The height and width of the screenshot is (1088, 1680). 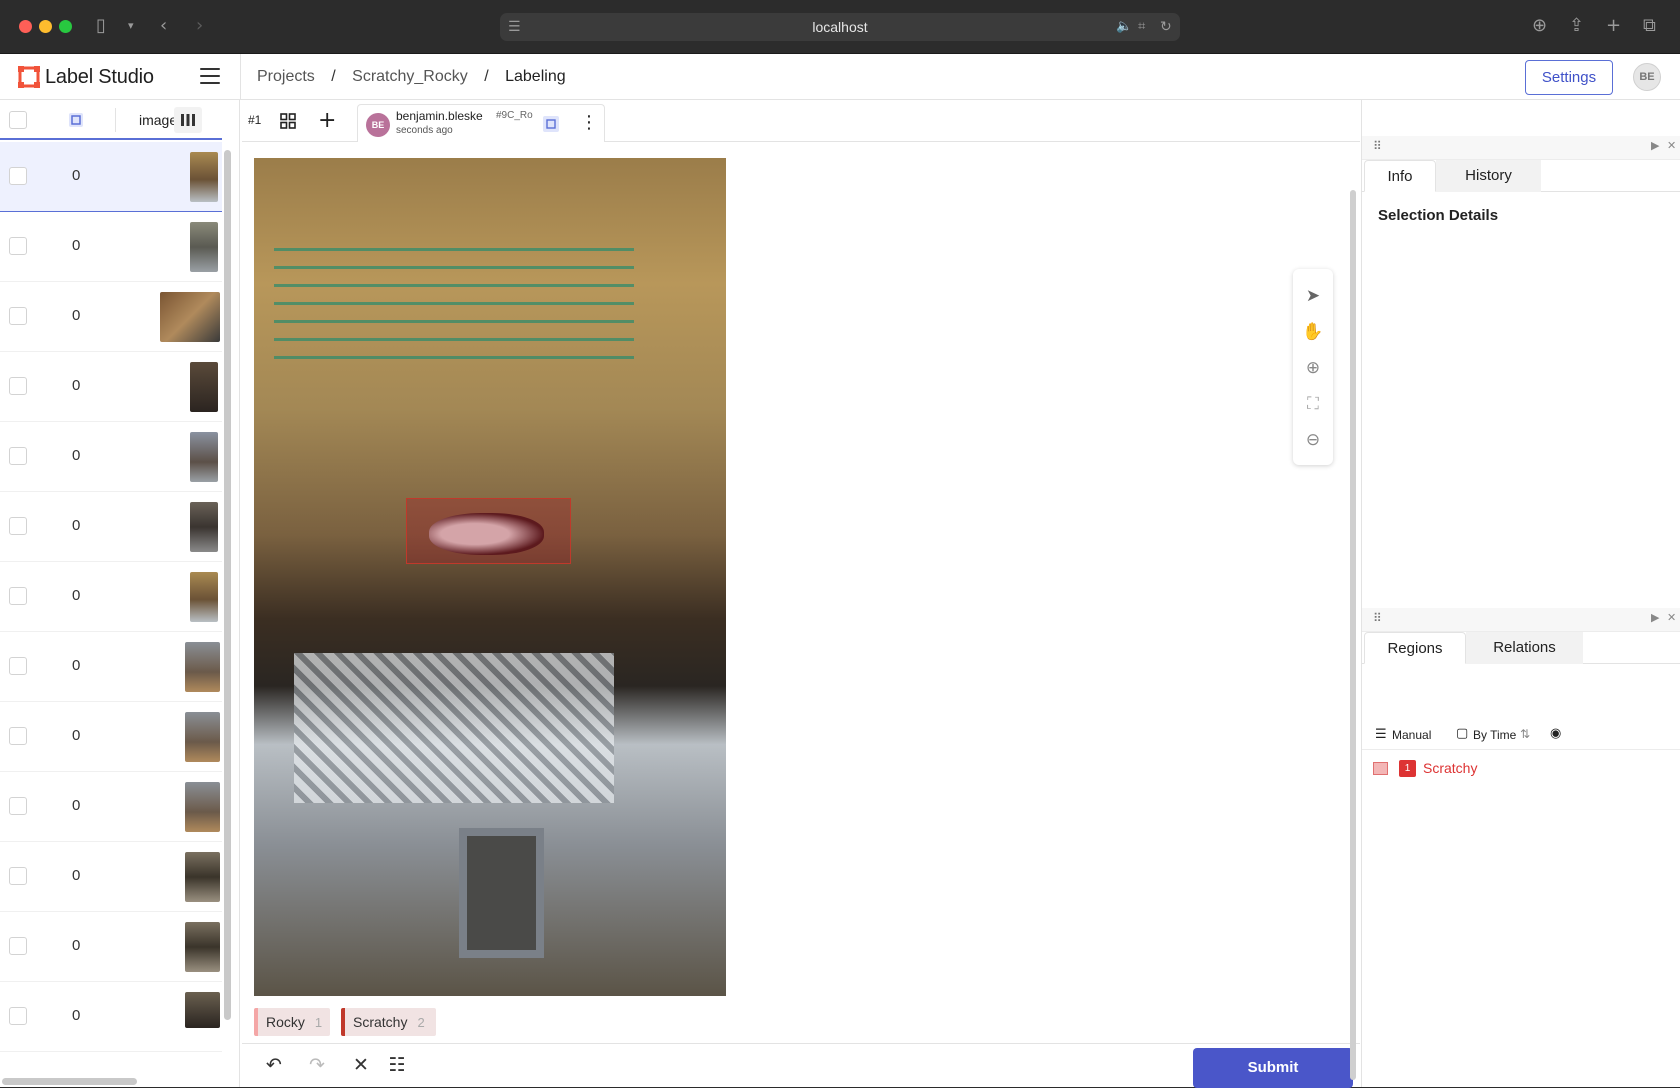 What do you see at coordinates (1313, 440) in the screenshot?
I see `zoom-out-icon: ⊖` at bounding box center [1313, 440].